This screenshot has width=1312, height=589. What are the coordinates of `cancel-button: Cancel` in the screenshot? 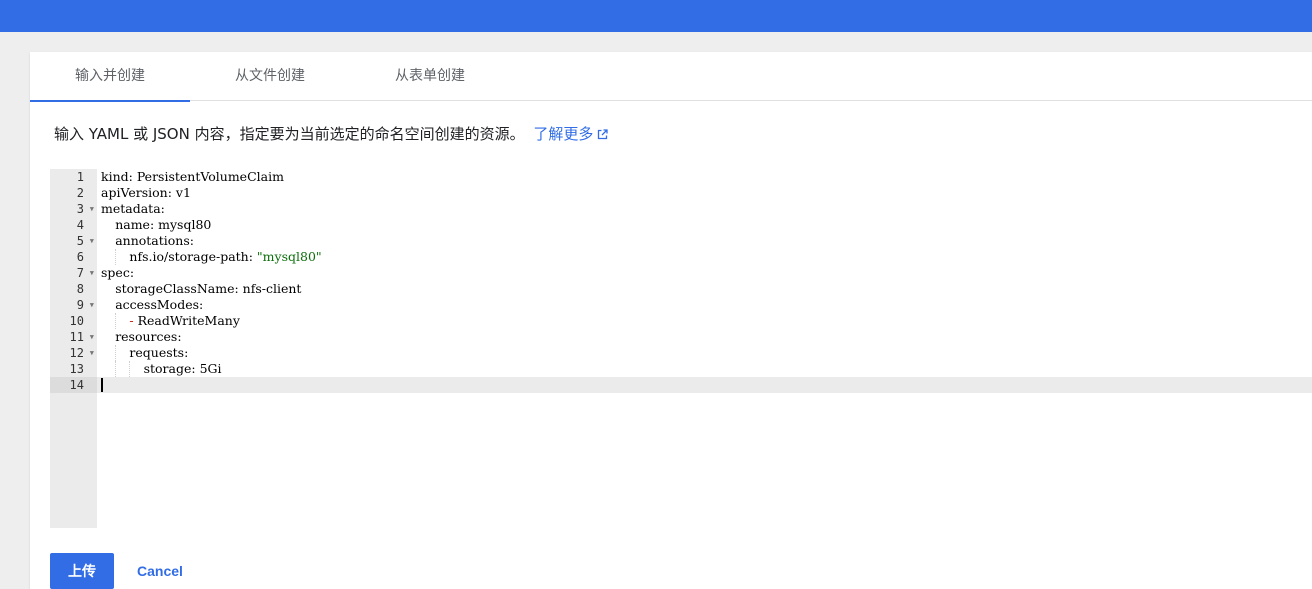 It's located at (160, 571).